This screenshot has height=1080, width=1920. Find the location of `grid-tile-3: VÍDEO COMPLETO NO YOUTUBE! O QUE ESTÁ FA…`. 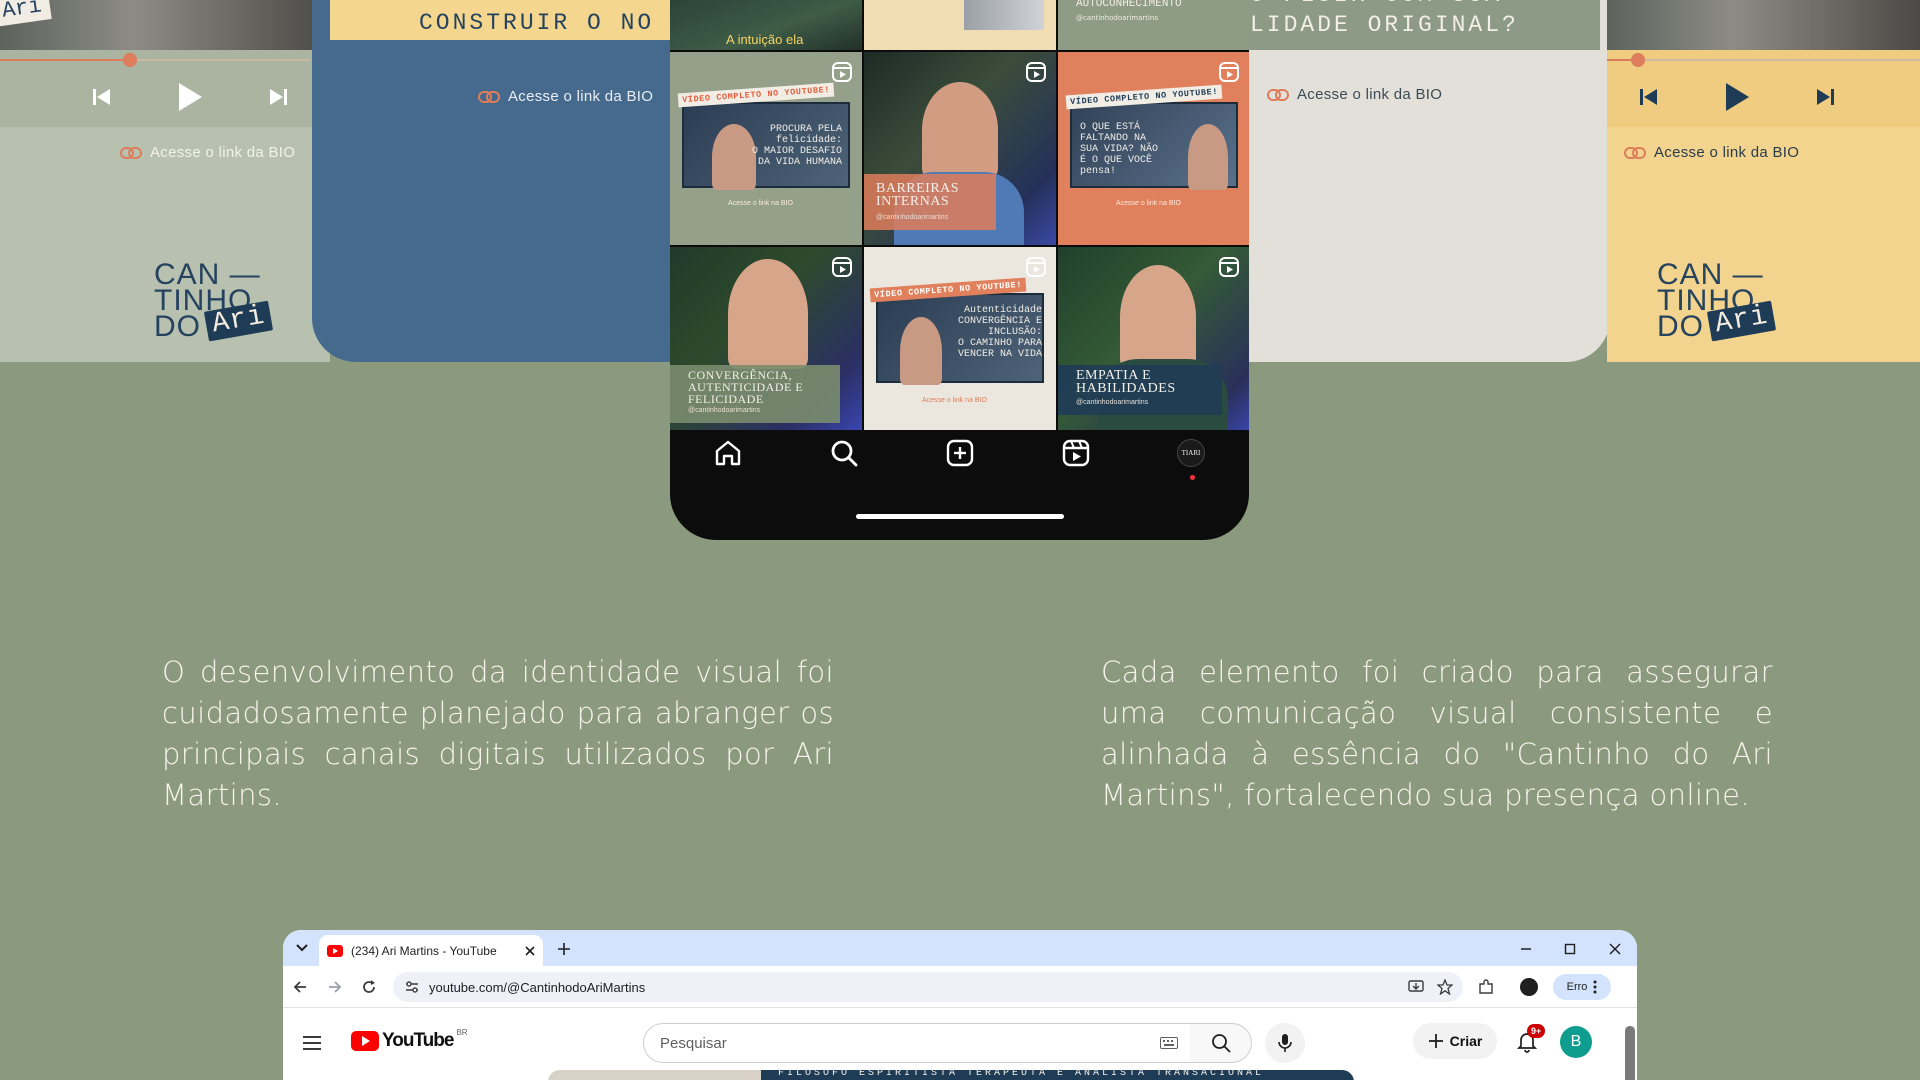

grid-tile-3: VÍDEO COMPLETO NO YOUTUBE! O QUE ESTÁ FA… is located at coordinates (1153, 148).